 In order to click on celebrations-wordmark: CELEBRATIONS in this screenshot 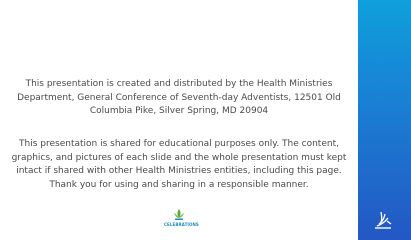, I will do `click(181, 224)`.